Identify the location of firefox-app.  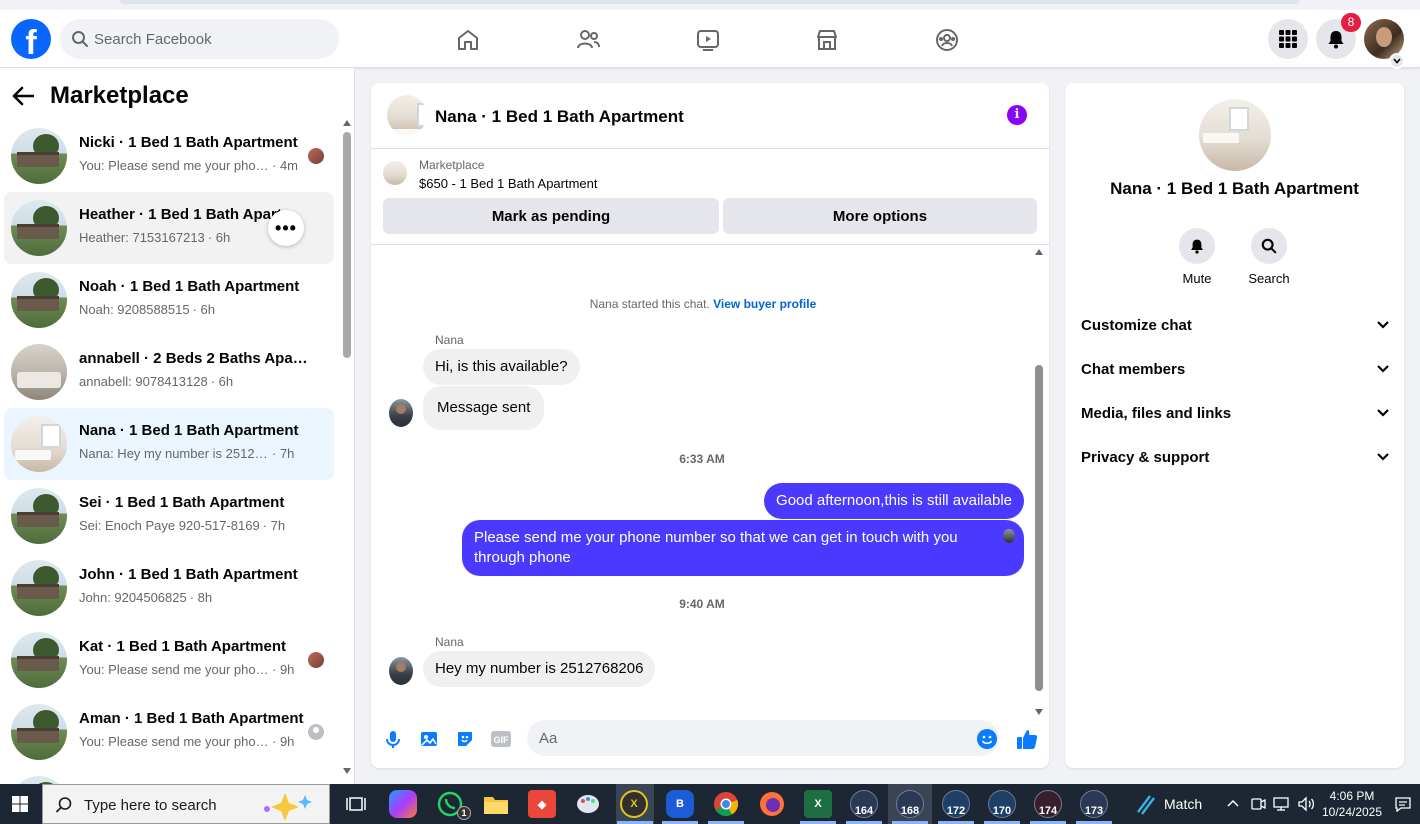
(772, 804).